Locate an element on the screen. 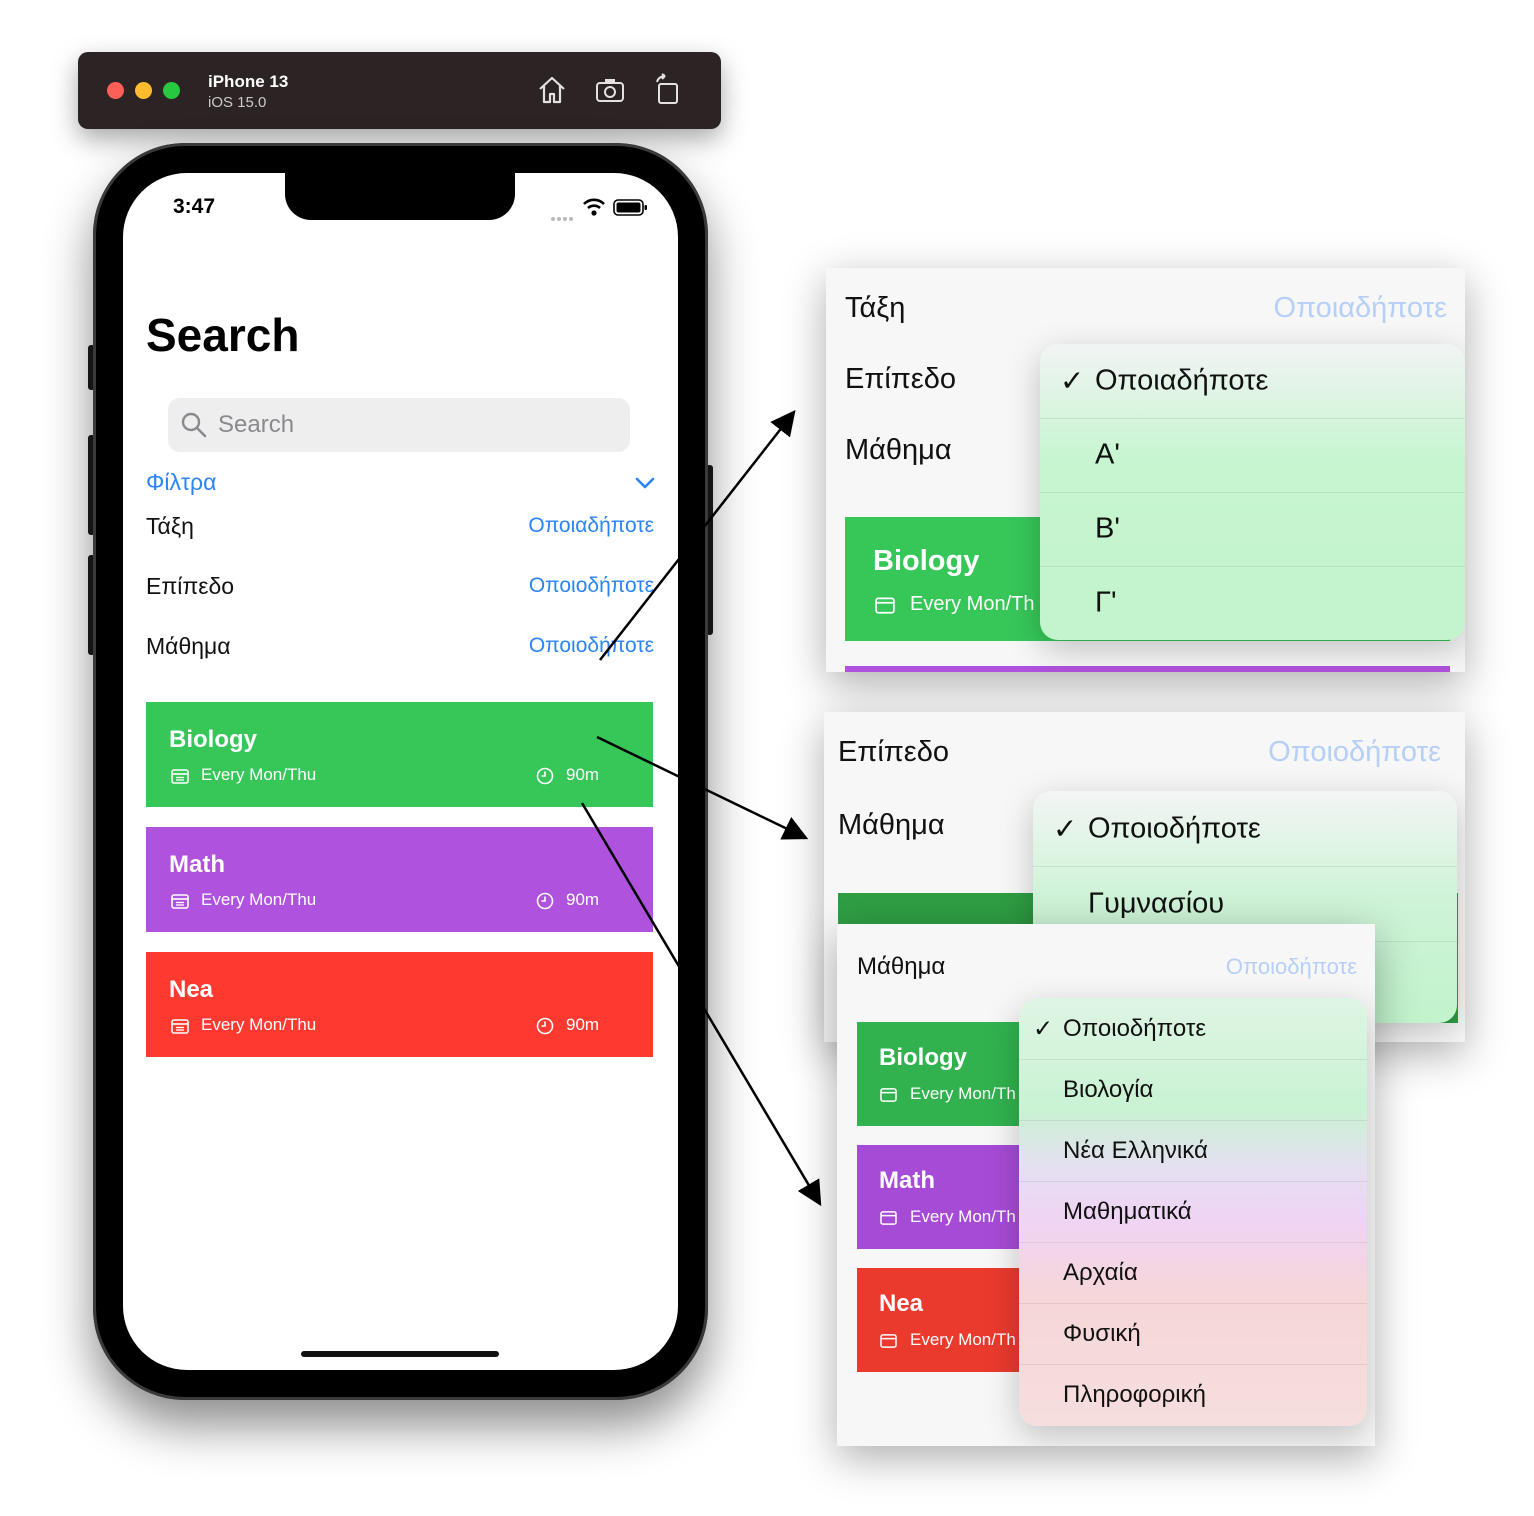  rotate-icon is located at coordinates (668, 90).